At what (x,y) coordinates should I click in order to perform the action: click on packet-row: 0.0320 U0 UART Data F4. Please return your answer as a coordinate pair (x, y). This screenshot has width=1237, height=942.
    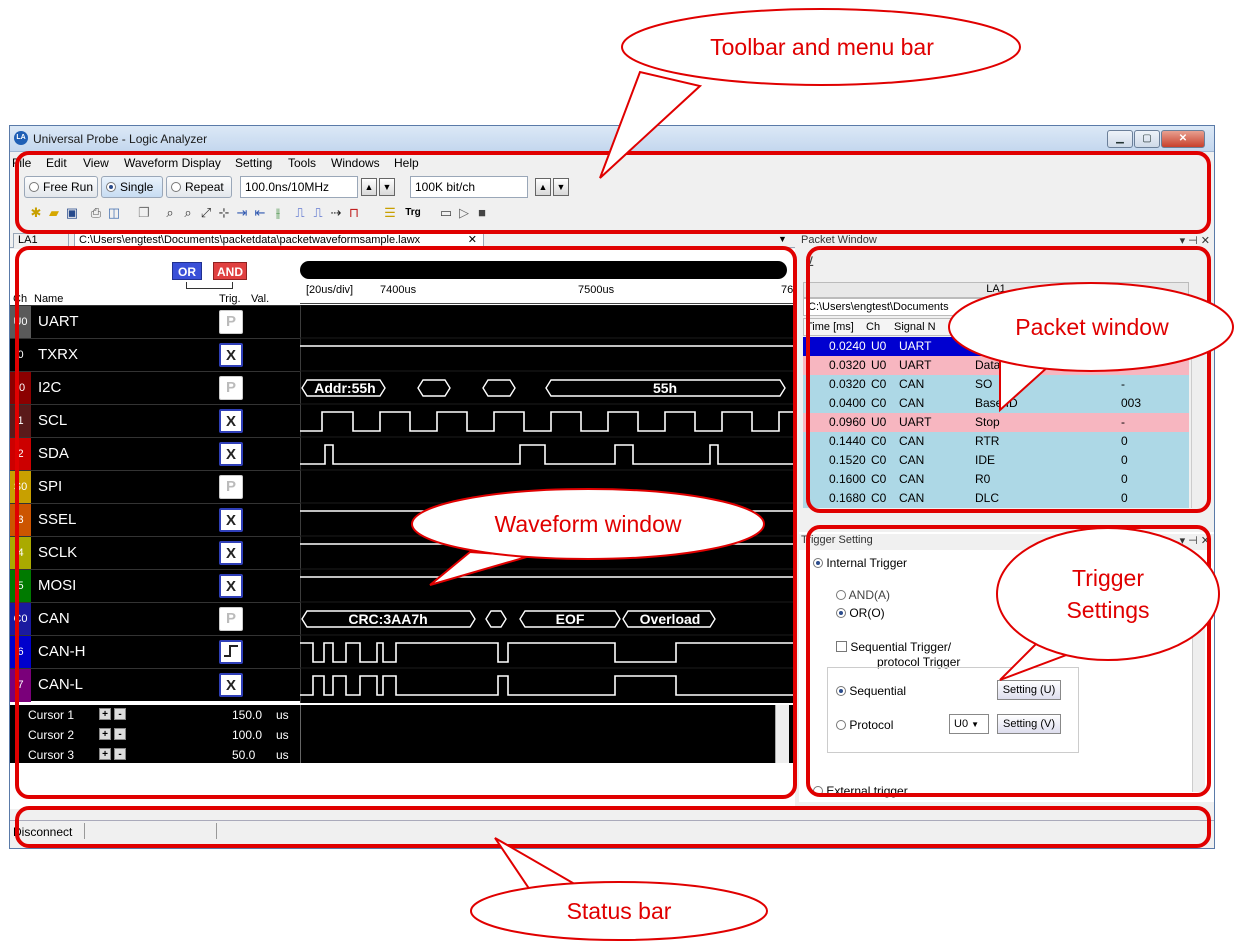
    Looking at the image, I should click on (996, 365).